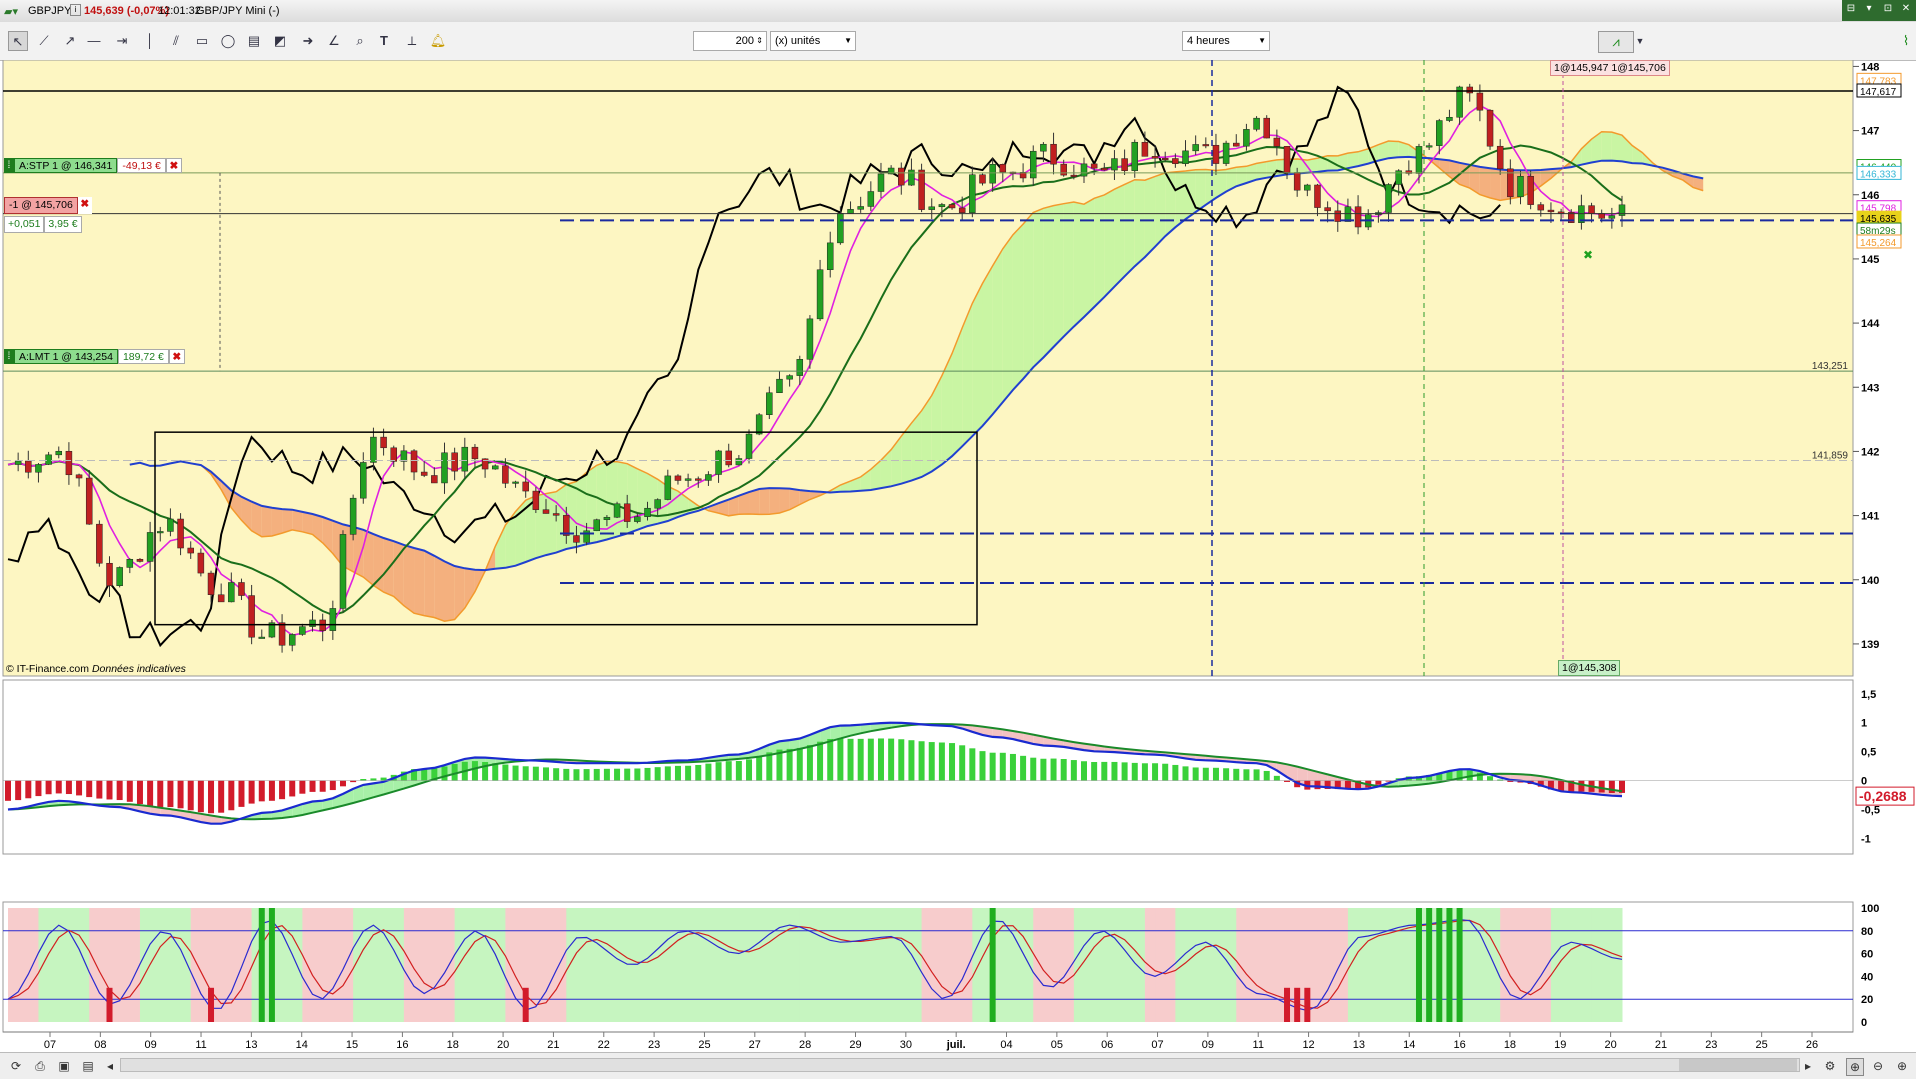 Image resolution: width=1916 pixels, height=1079 pixels. What do you see at coordinates (94, 41) in the screenshot?
I see `horizontal-line-icon: —` at bounding box center [94, 41].